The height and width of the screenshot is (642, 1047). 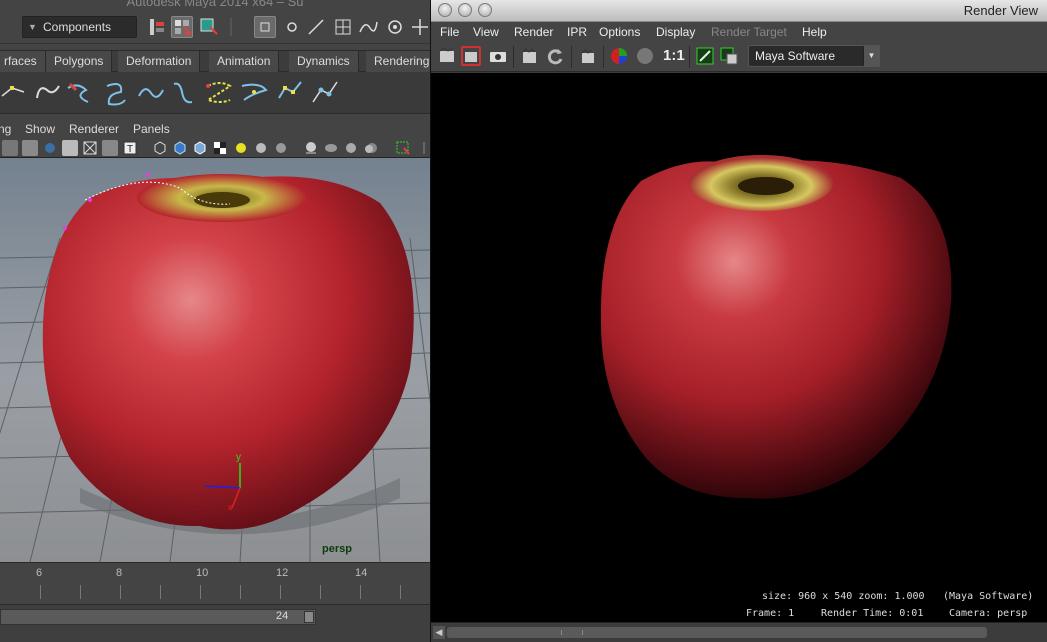 I want to click on menu-options: Options, so click(x=619, y=32).